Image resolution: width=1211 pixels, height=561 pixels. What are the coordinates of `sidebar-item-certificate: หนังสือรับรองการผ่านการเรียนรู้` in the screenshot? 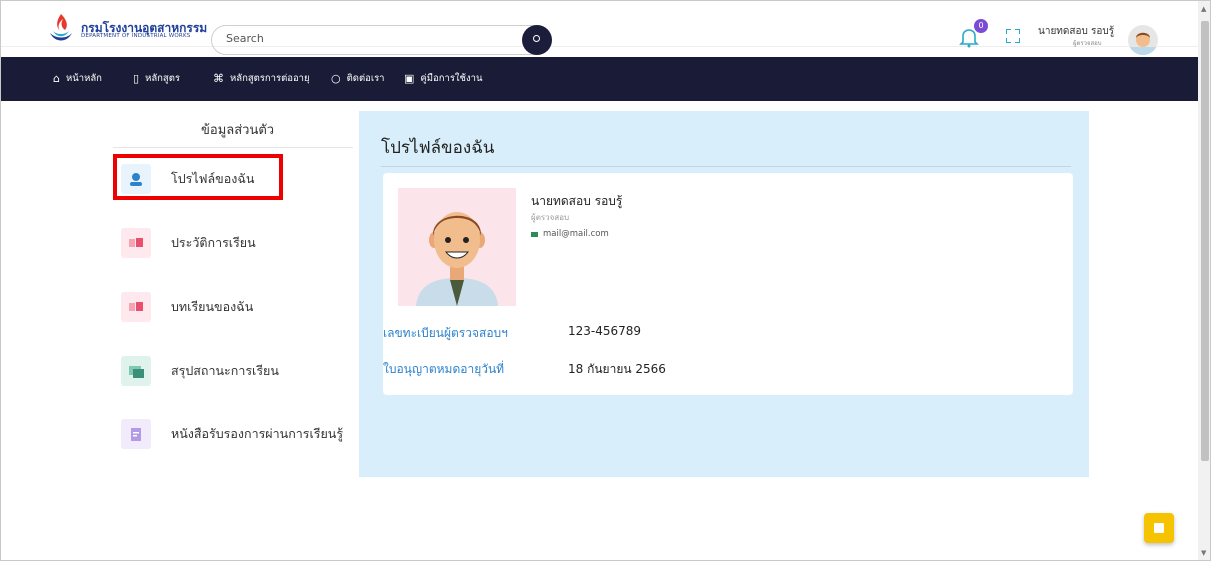 It's located at (228, 434).